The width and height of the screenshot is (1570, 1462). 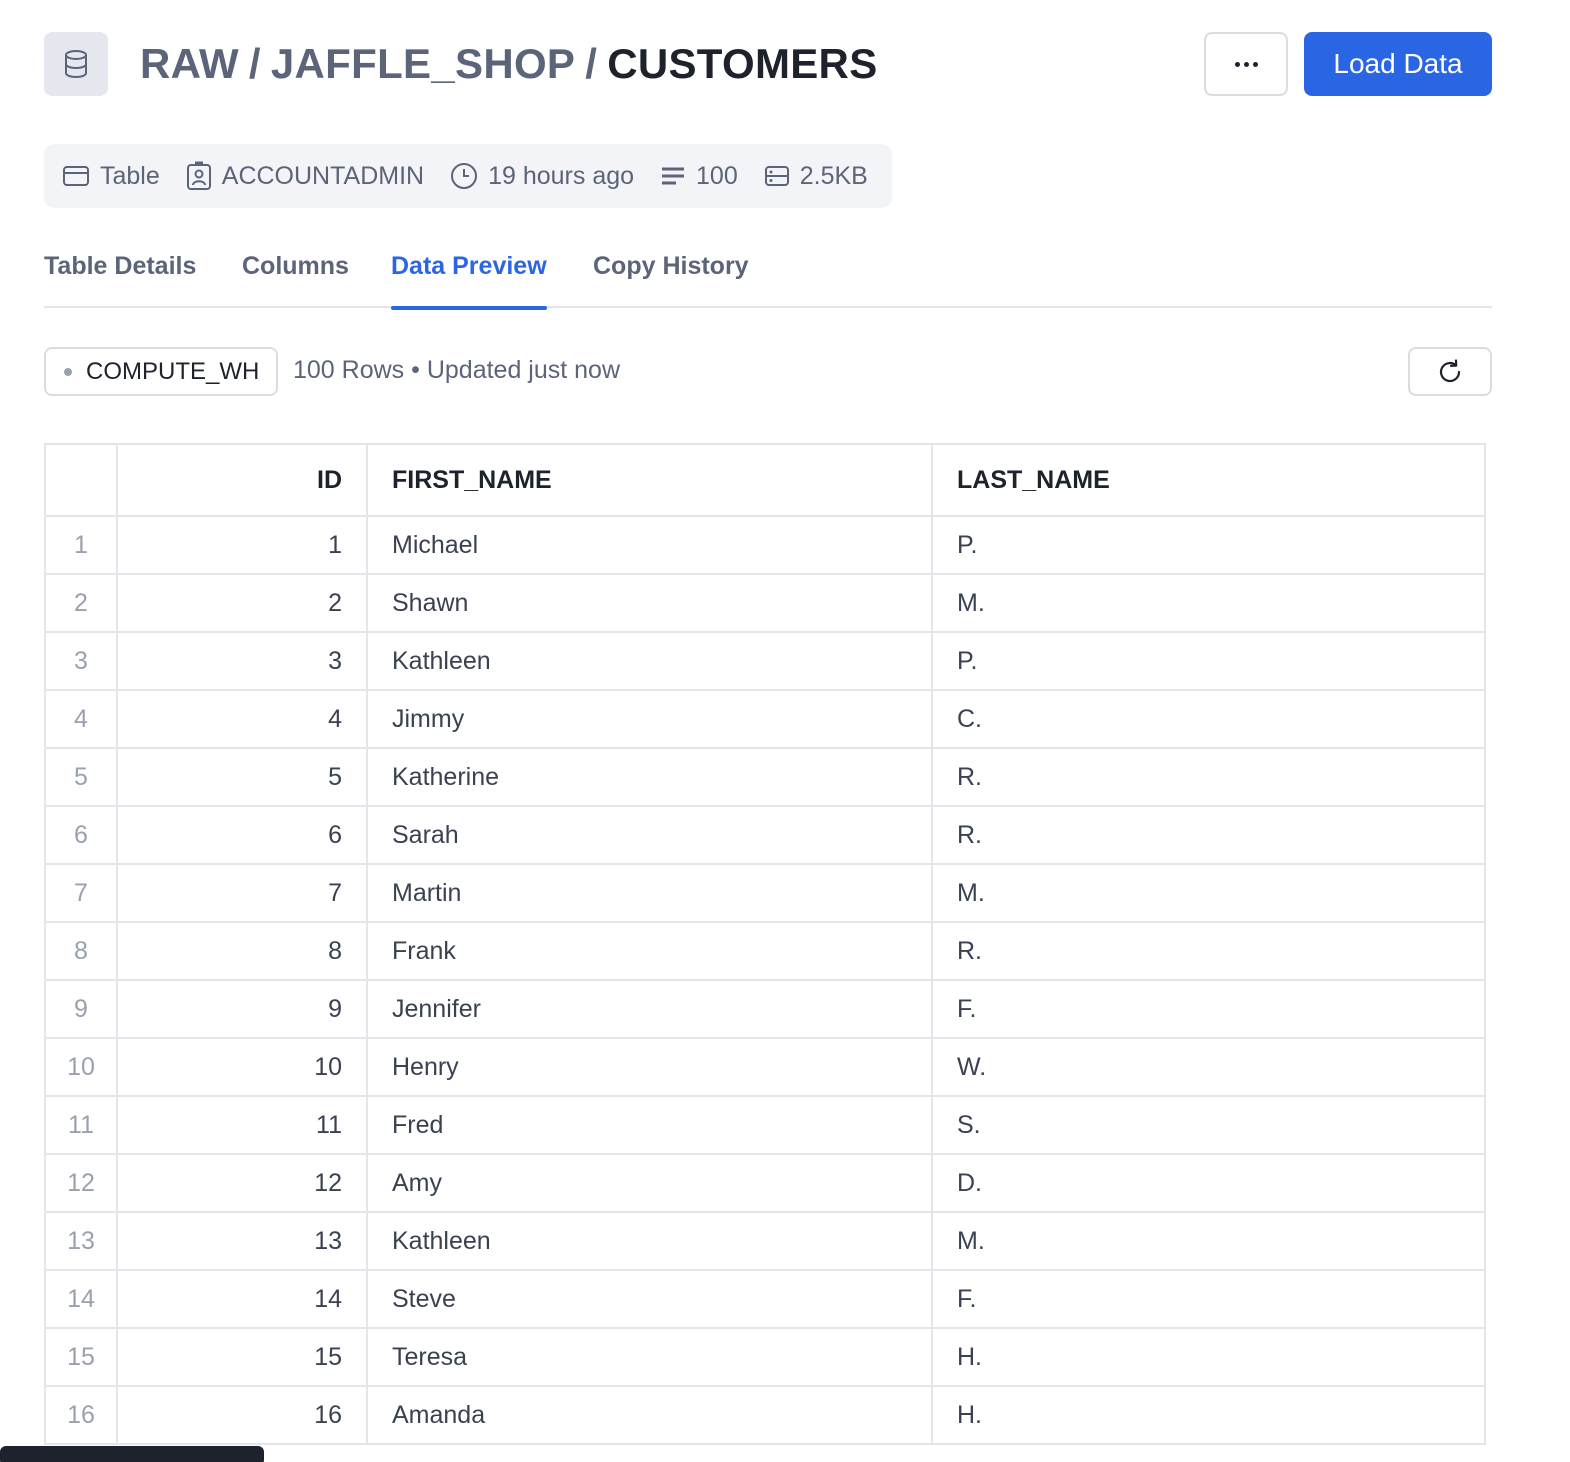 I want to click on table-header-row: ID FIRST_NAME LAST_NAME, so click(x=765, y=480).